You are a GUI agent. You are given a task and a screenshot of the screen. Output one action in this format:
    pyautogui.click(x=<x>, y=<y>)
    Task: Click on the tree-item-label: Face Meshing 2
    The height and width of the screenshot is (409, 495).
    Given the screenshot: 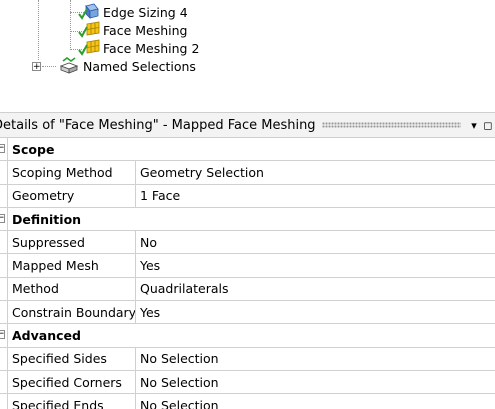 What is the action you would take?
    pyautogui.click(x=151, y=48)
    